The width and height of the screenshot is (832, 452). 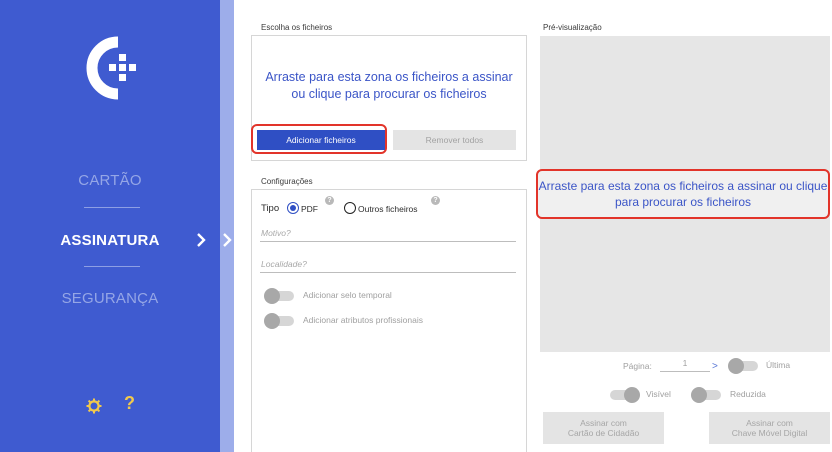 I want to click on remove-all-button: Remover todos, so click(x=454, y=140).